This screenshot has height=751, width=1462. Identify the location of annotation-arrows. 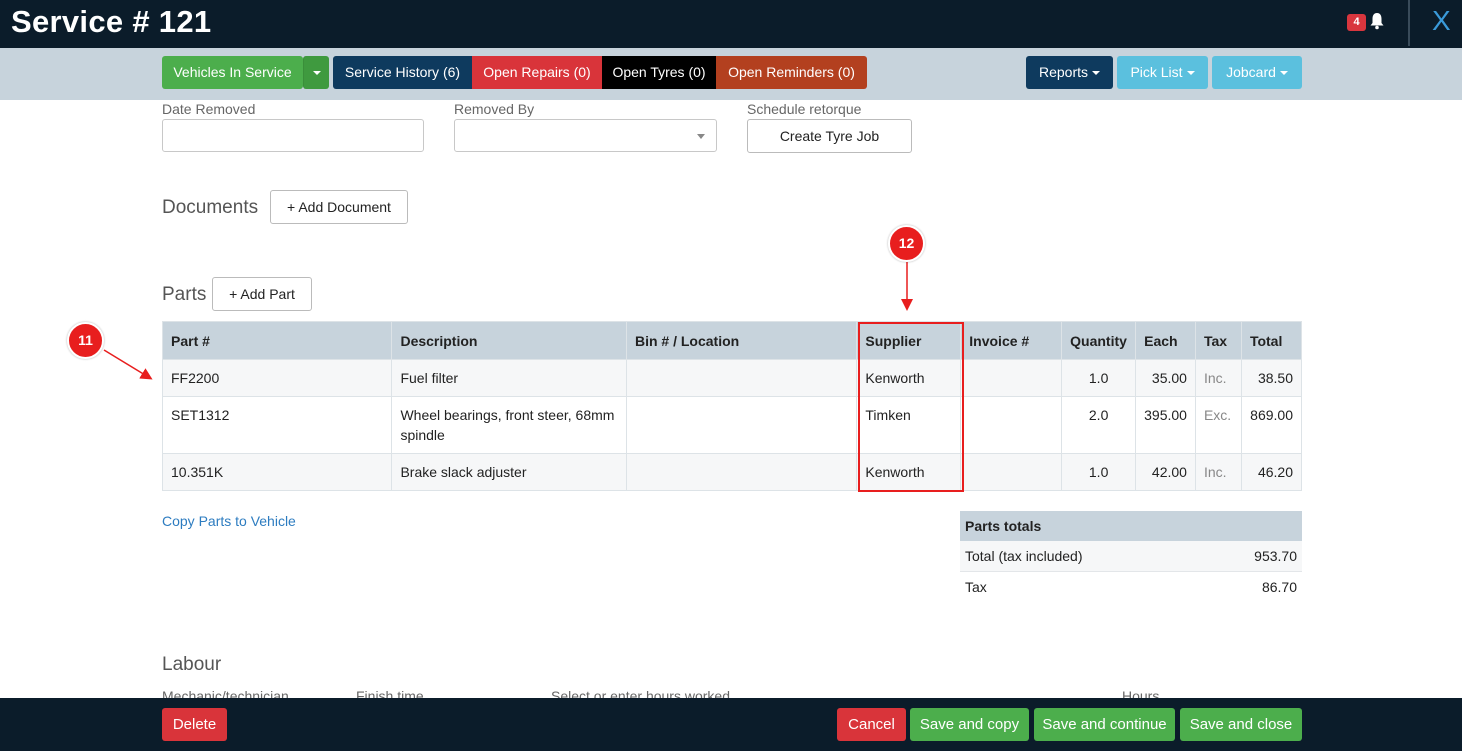
(508, 321).